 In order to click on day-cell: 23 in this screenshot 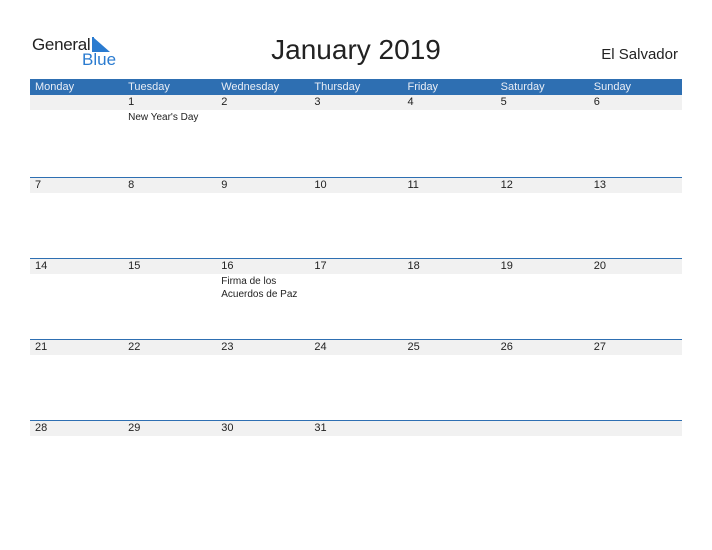, I will do `click(262, 380)`.